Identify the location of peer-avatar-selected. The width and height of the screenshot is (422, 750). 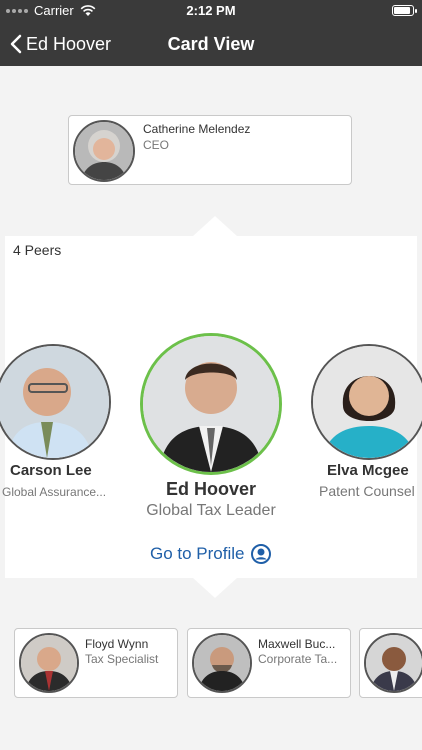
(211, 404).